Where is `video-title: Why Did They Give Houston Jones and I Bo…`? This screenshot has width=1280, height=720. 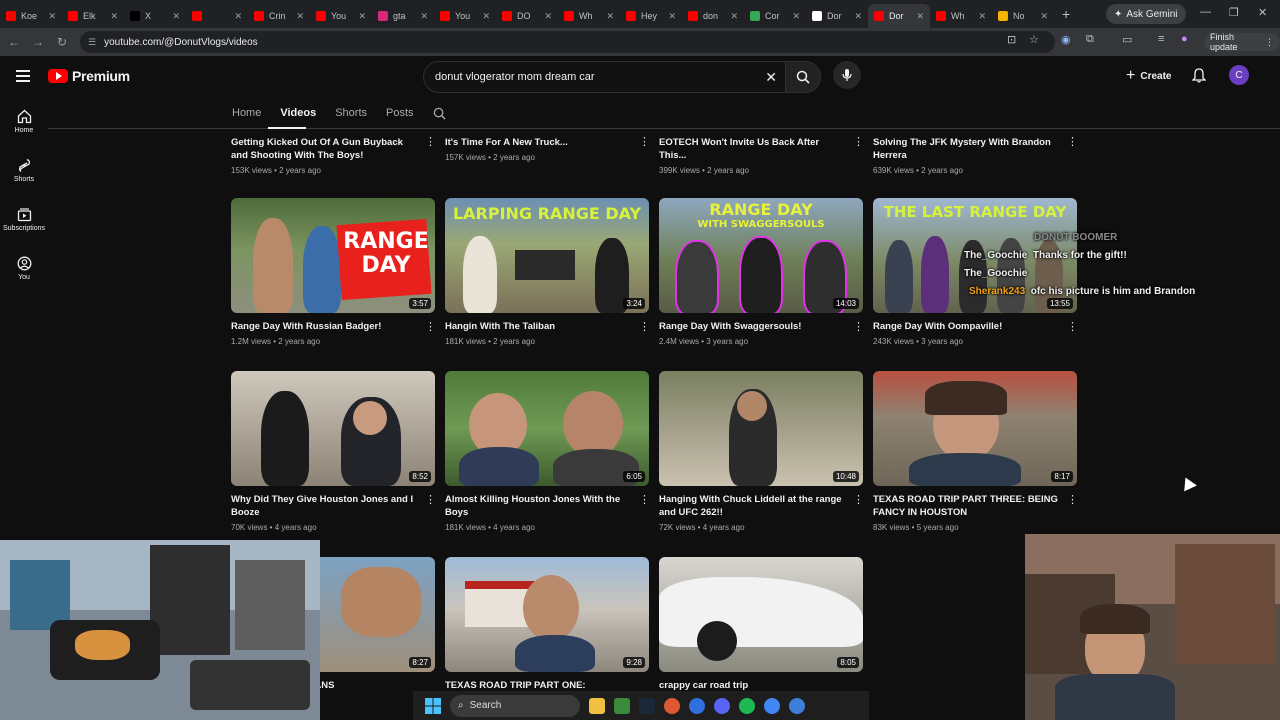 video-title: Why Did They Give Houston Jones and I Bo… is located at coordinates (323, 506).